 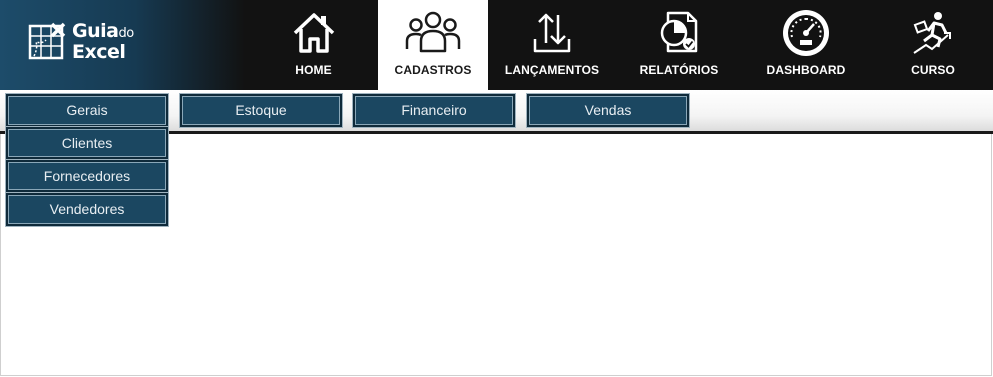 What do you see at coordinates (433, 70) in the screenshot?
I see `nav-cadastros-label: CADASTROS` at bounding box center [433, 70].